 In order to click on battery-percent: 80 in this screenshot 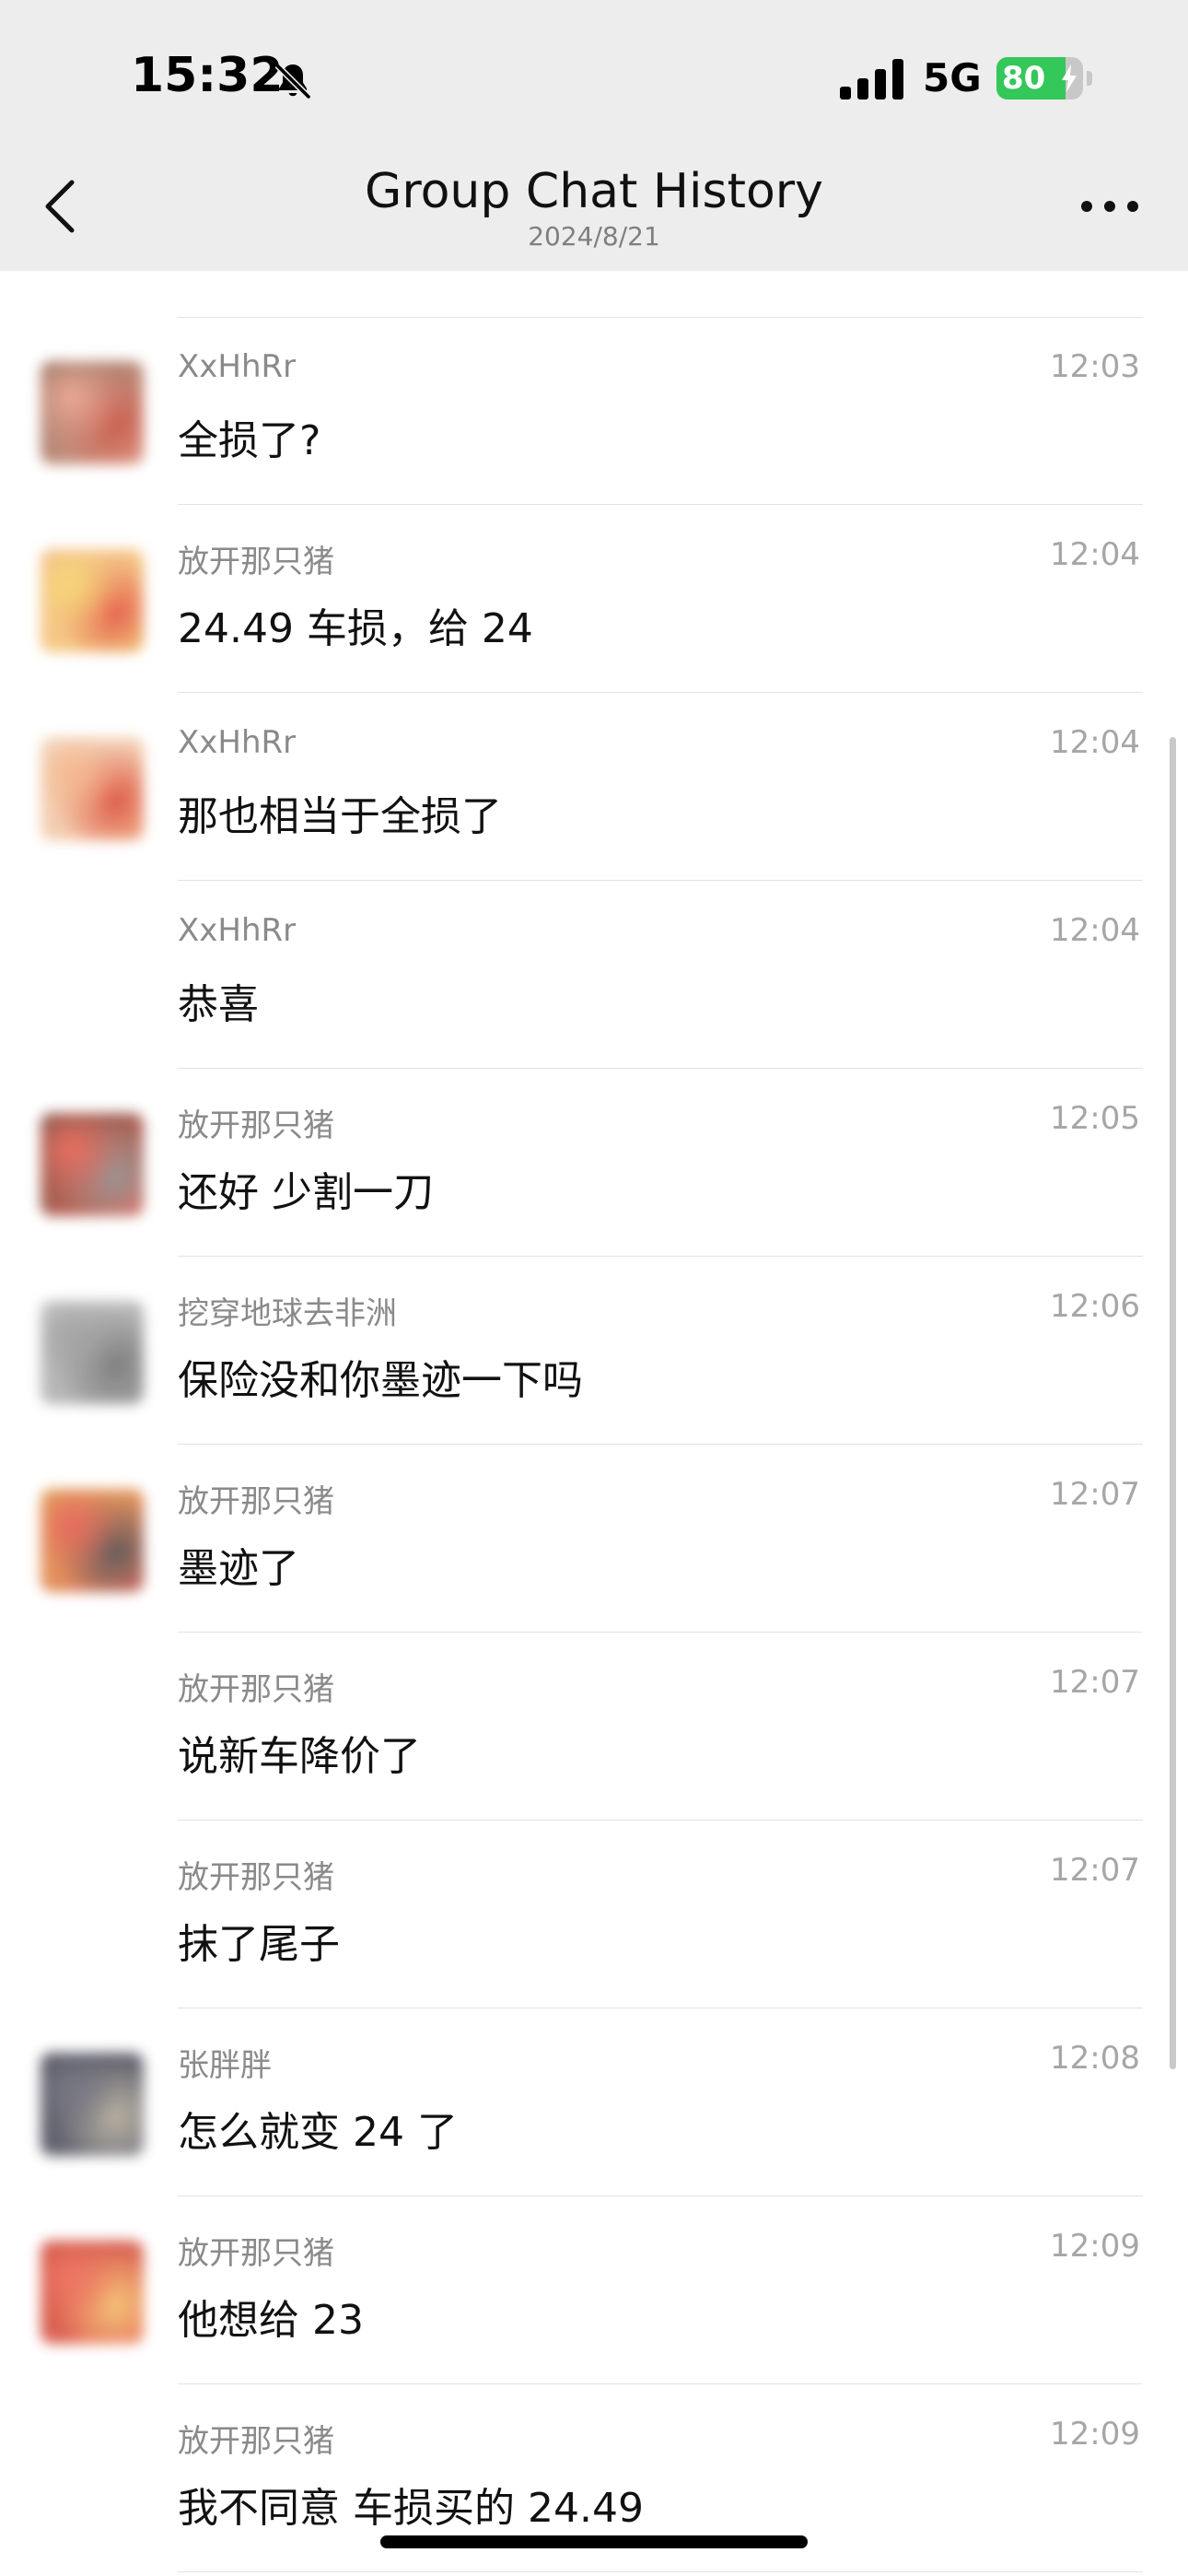, I will do `click(1024, 78)`.